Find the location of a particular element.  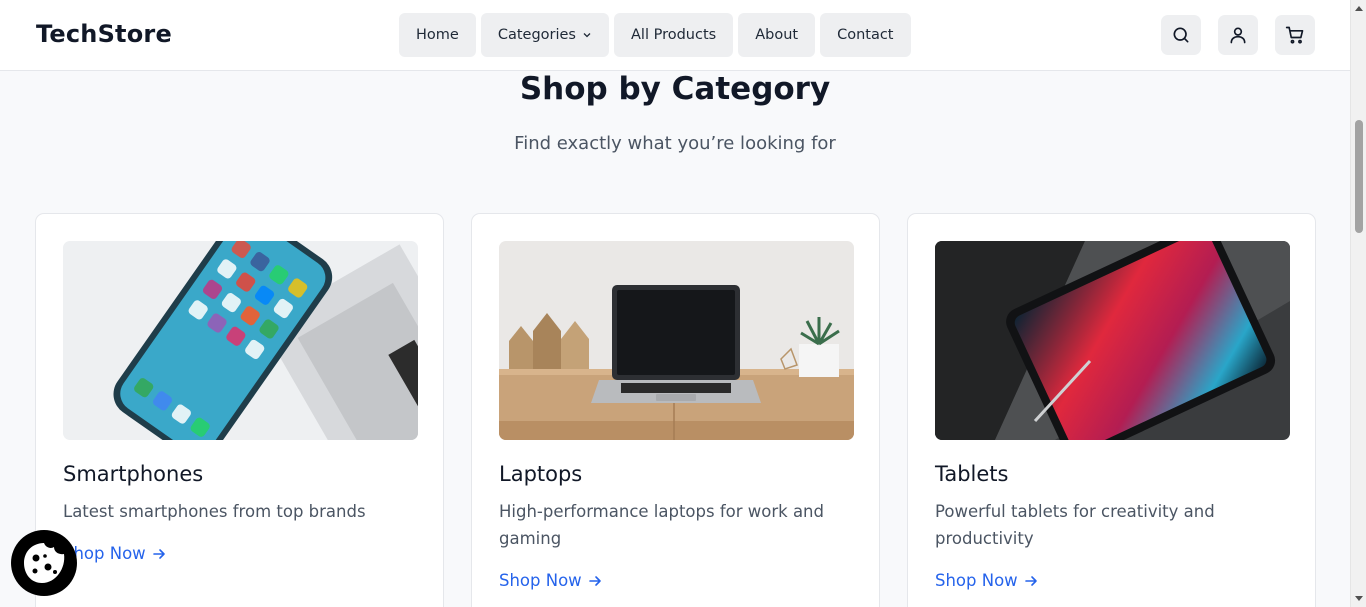

nav-all-products: All Products is located at coordinates (674, 35).